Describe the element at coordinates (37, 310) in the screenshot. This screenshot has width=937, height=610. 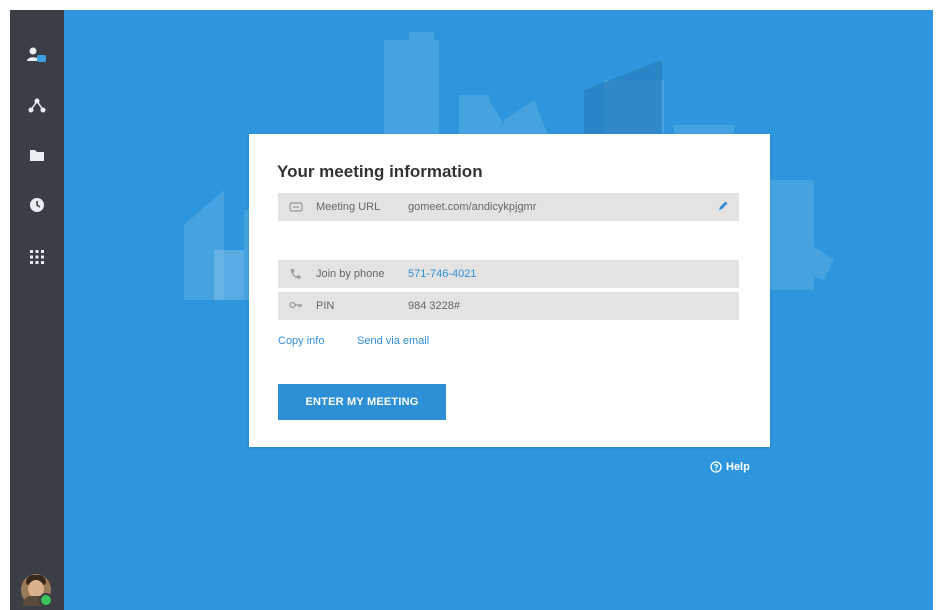
I see `sidebar` at that location.